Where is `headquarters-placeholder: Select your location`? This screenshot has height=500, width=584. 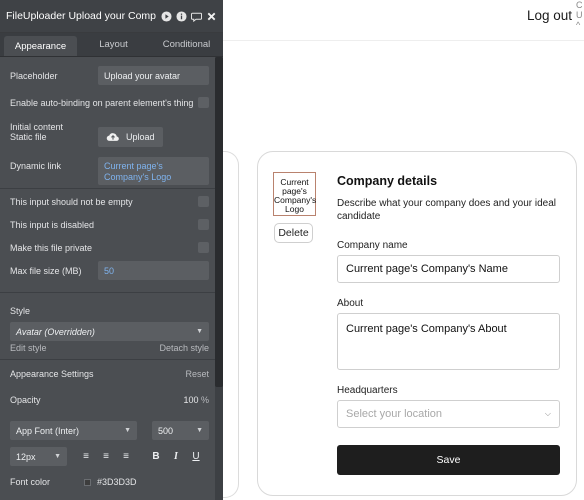 headquarters-placeholder: Select your location is located at coordinates (394, 414).